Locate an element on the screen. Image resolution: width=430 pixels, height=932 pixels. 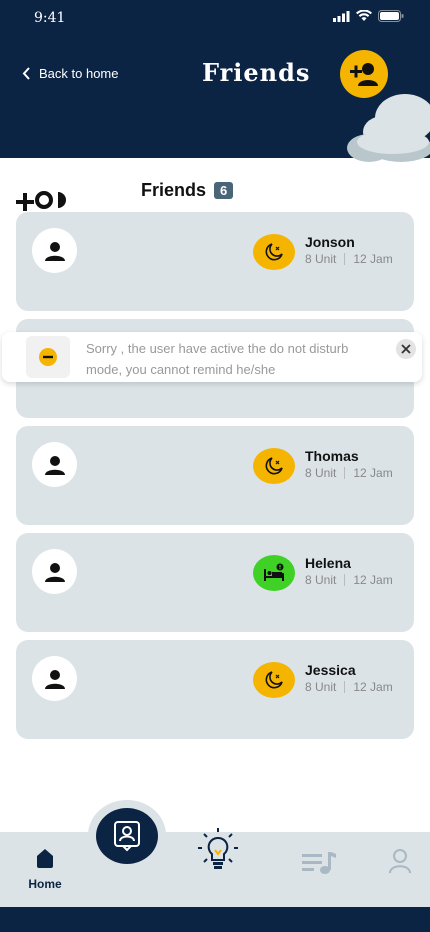
friend-card-jessica: Jessica 8 Unit 12 Jam is located at coordinates (215, 689).